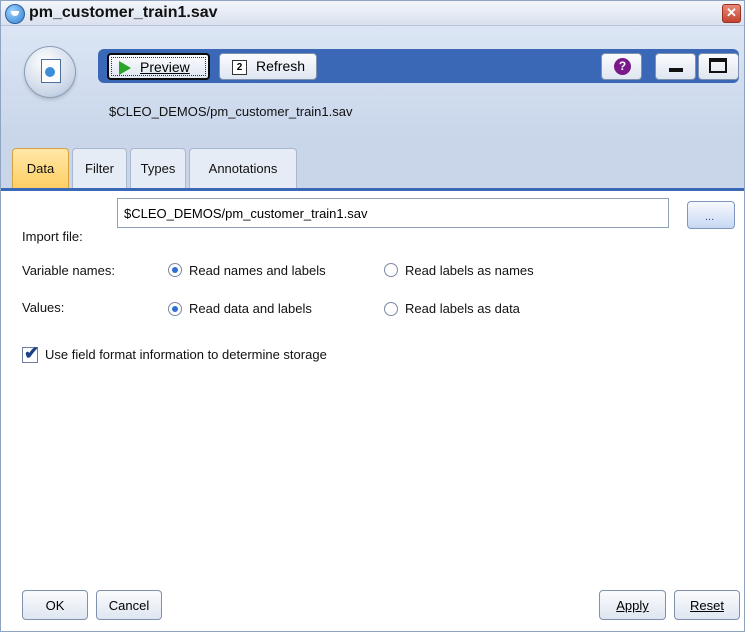 Image resolution: width=745 pixels, height=632 pixels. Describe the element at coordinates (243, 168) in the screenshot. I see `tab-annotations: Annotations` at that location.